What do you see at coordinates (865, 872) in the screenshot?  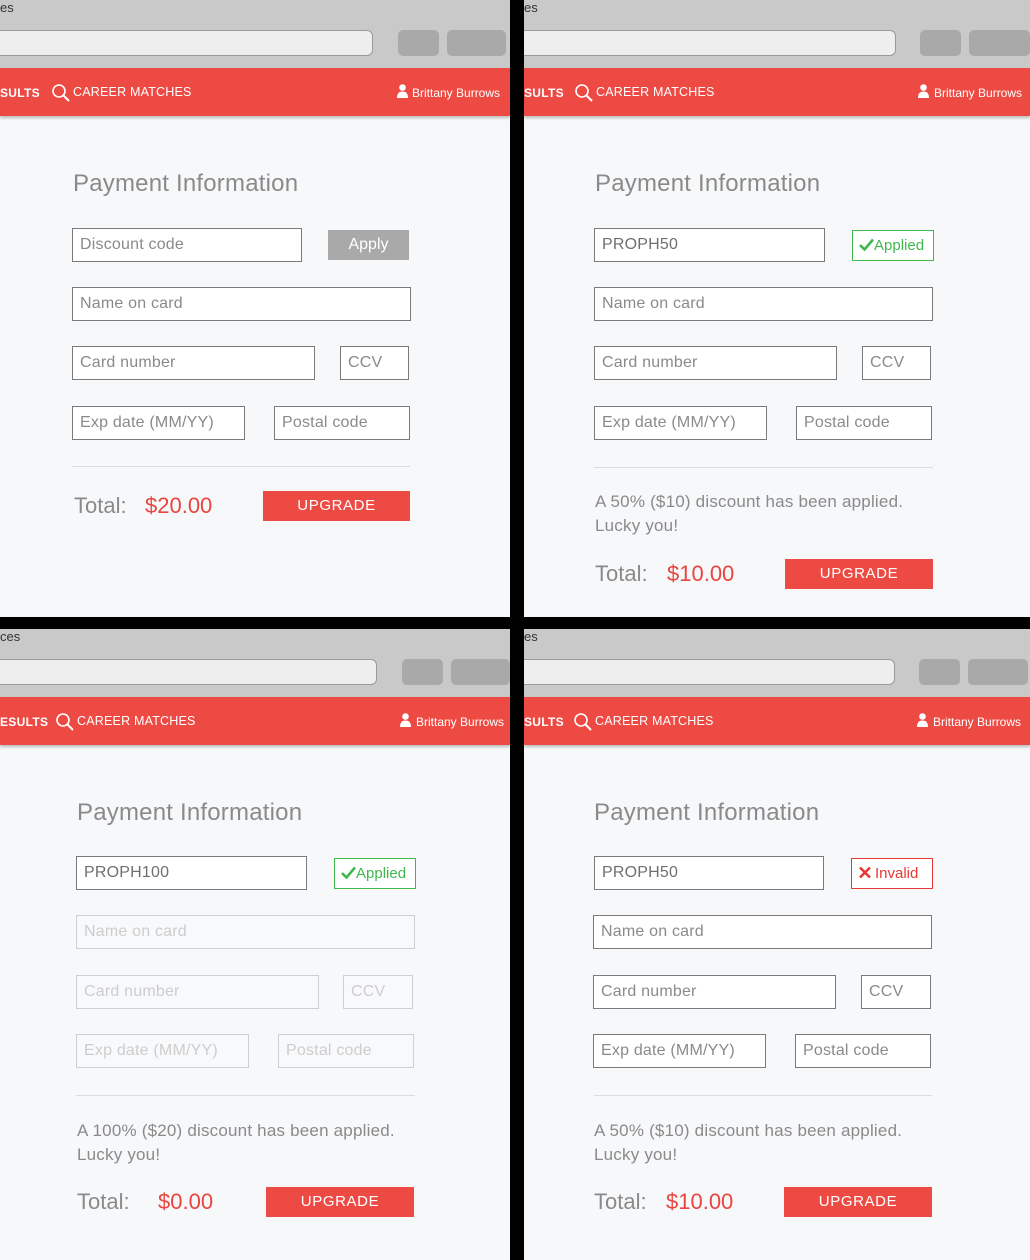 I see `x-icon` at bounding box center [865, 872].